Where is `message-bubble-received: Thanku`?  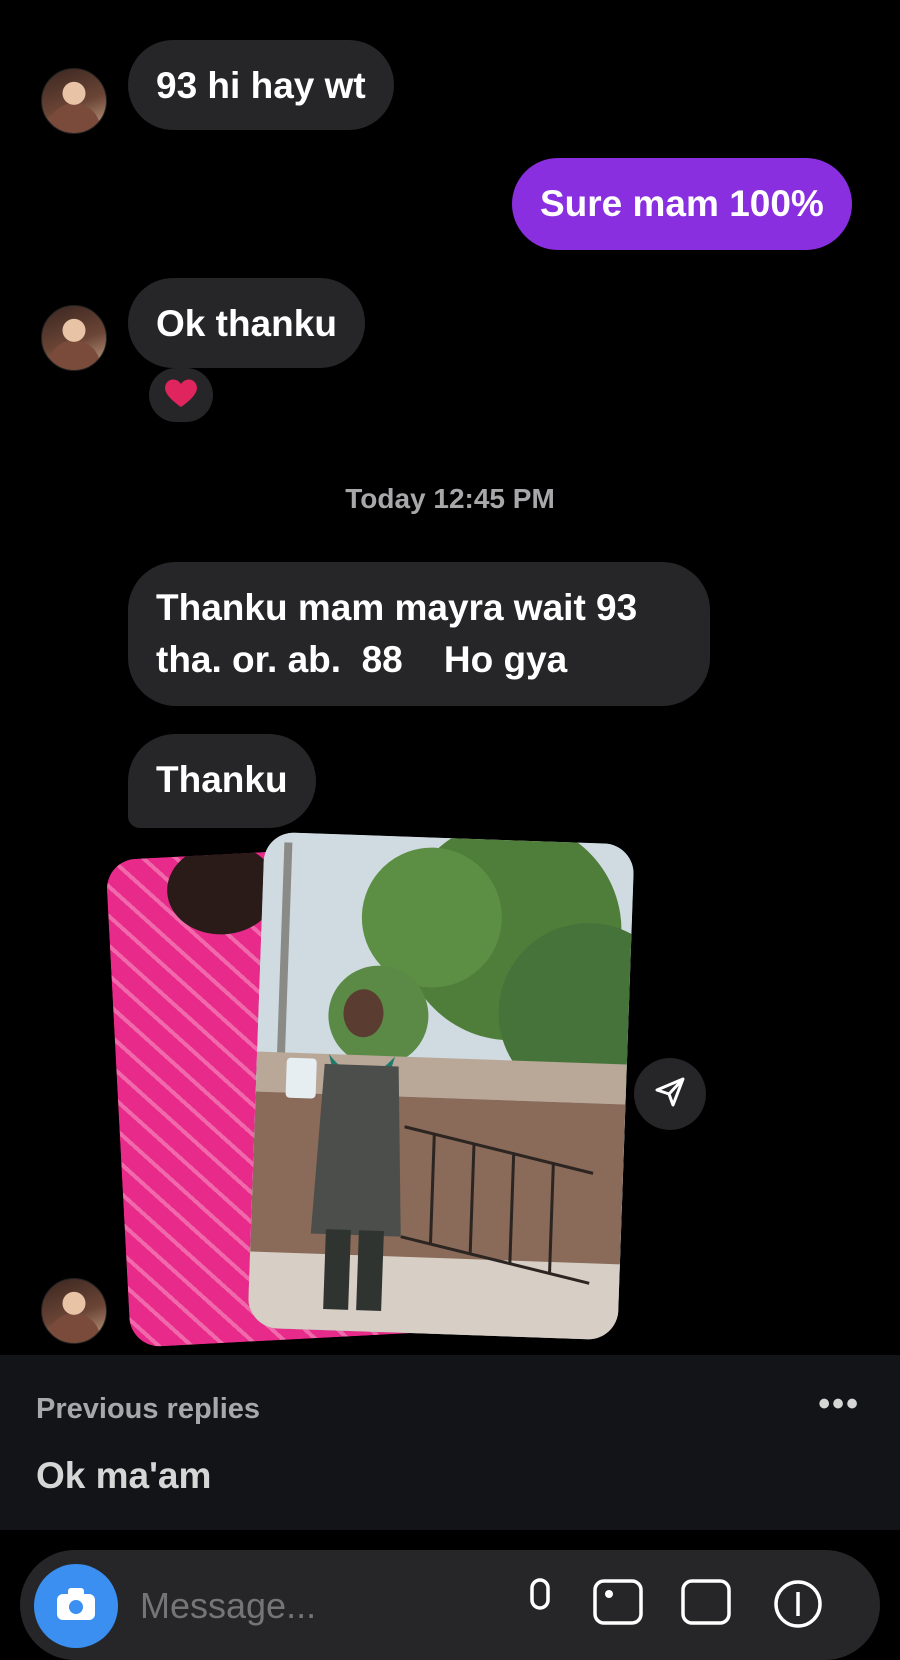 message-bubble-received: Thanku is located at coordinates (222, 781).